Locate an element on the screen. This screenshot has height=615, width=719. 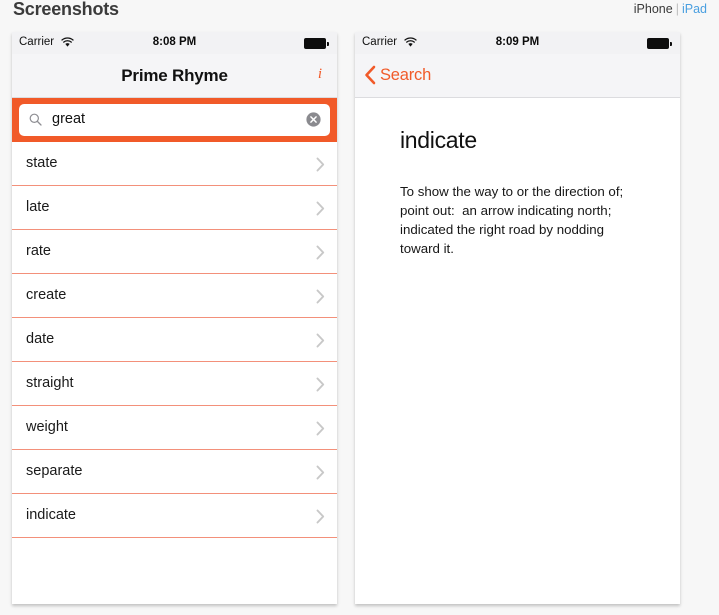
chevron-left-icon is located at coordinates (370, 75).